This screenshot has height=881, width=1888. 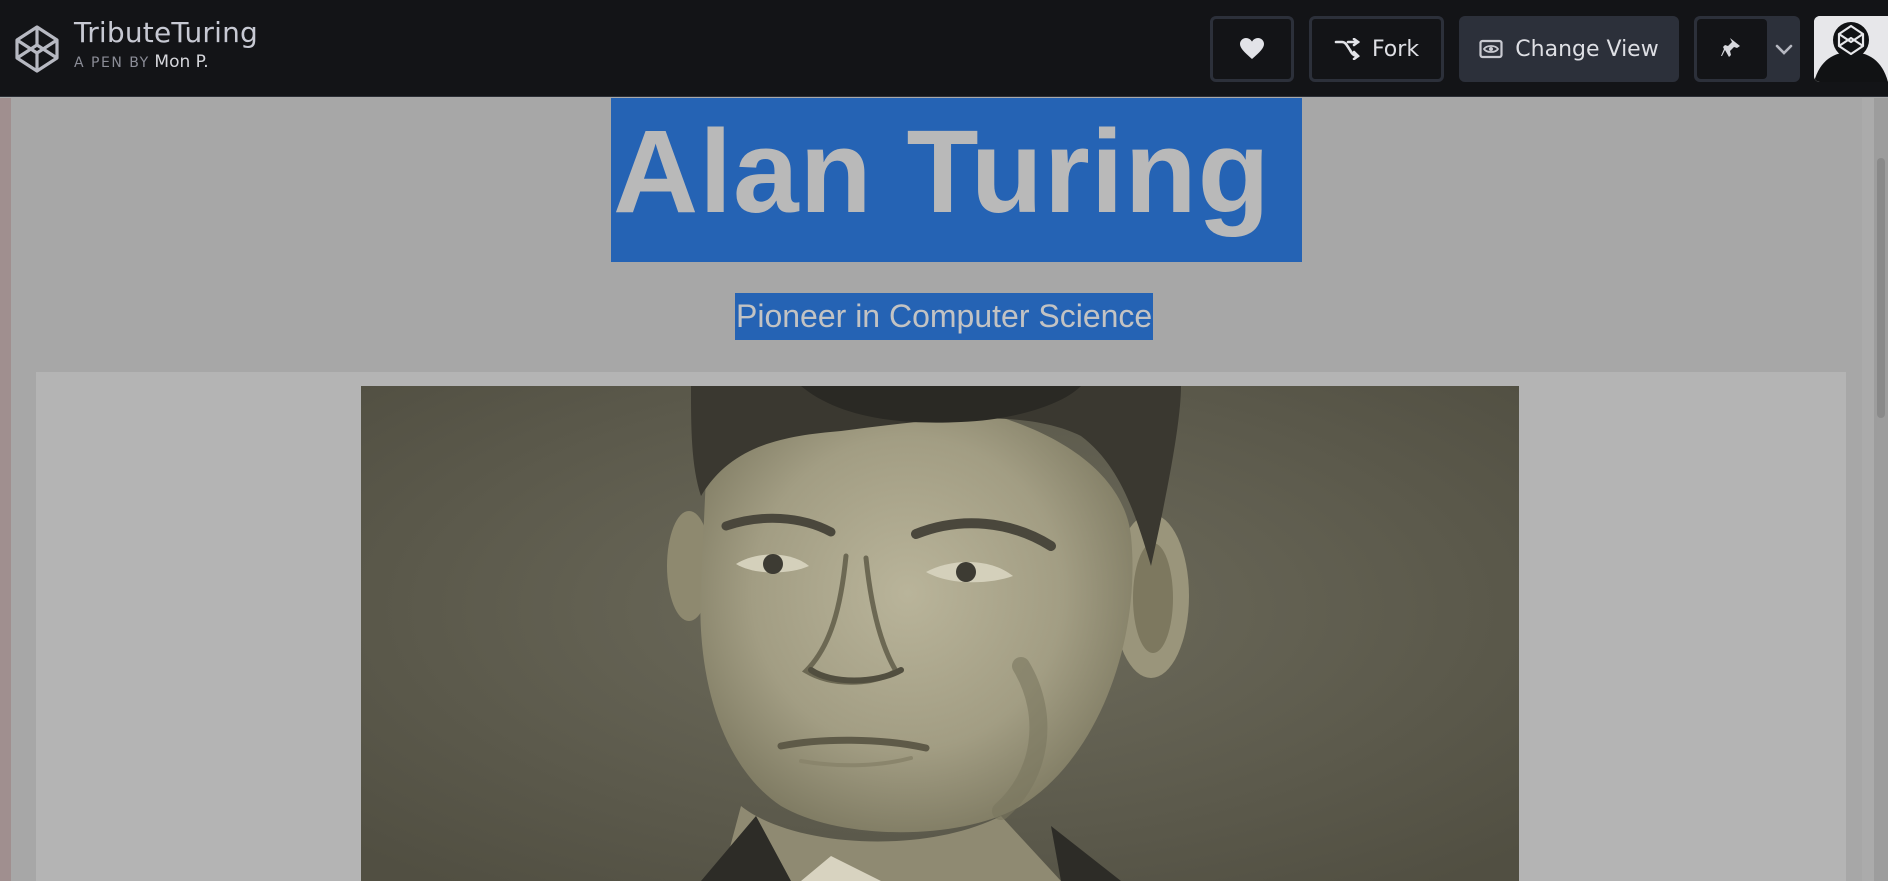 I want to click on subtitle: Pioneer in Computer Science, so click(x=944, y=316).